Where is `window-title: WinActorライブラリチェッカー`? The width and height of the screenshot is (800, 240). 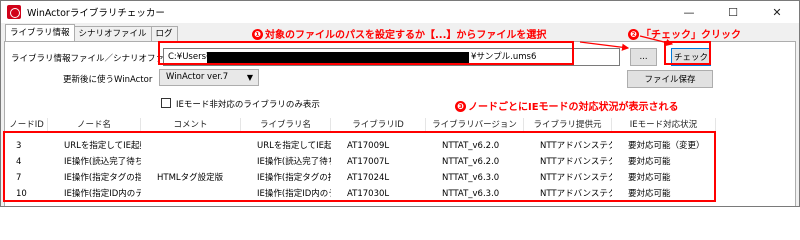
window-title: WinActorライブラリチェッカー is located at coordinates (96, 13).